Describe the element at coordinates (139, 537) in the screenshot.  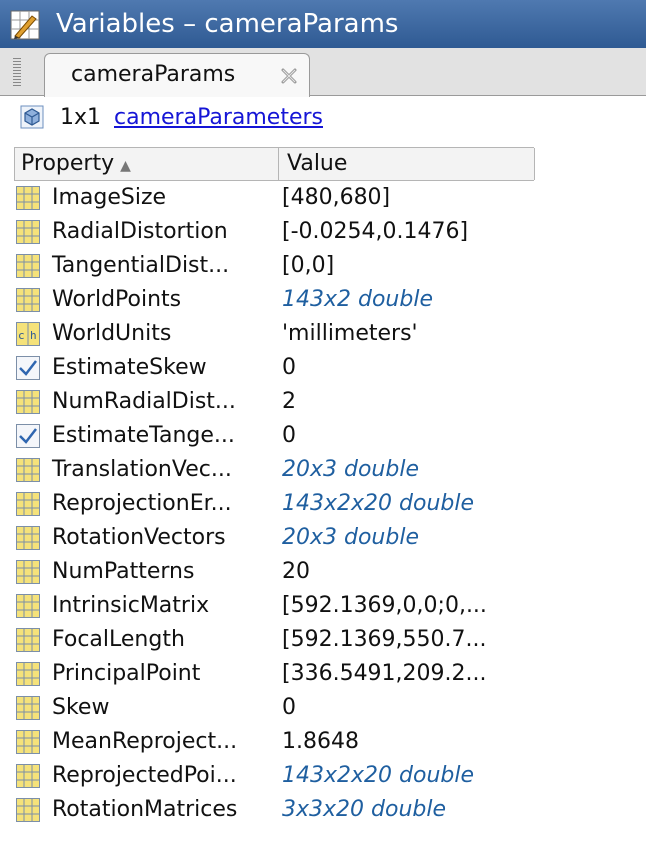
I see `property-name: RotationVectors` at that location.